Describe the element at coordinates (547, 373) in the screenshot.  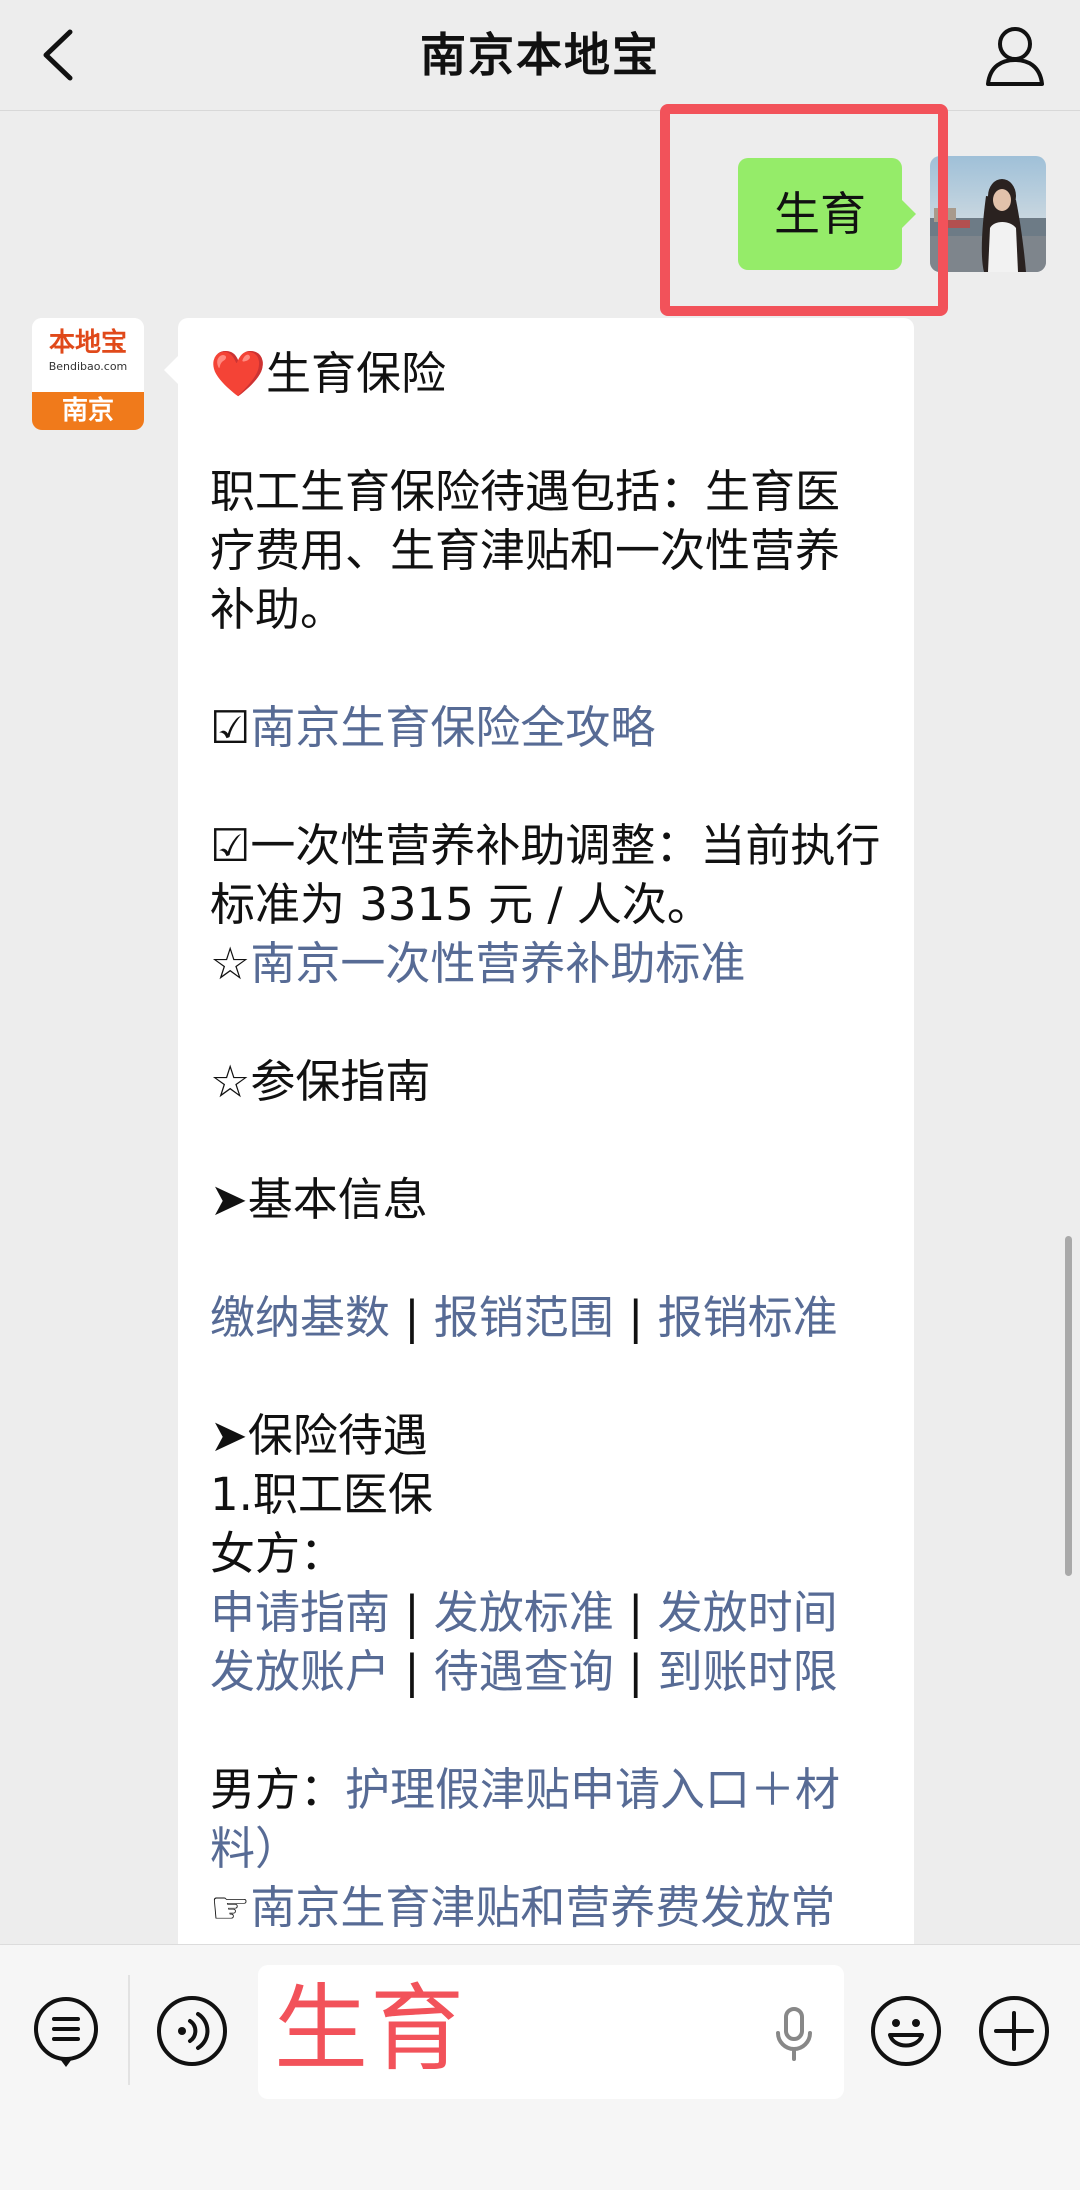
I see `reply-heading: ❤️生育保险` at that location.